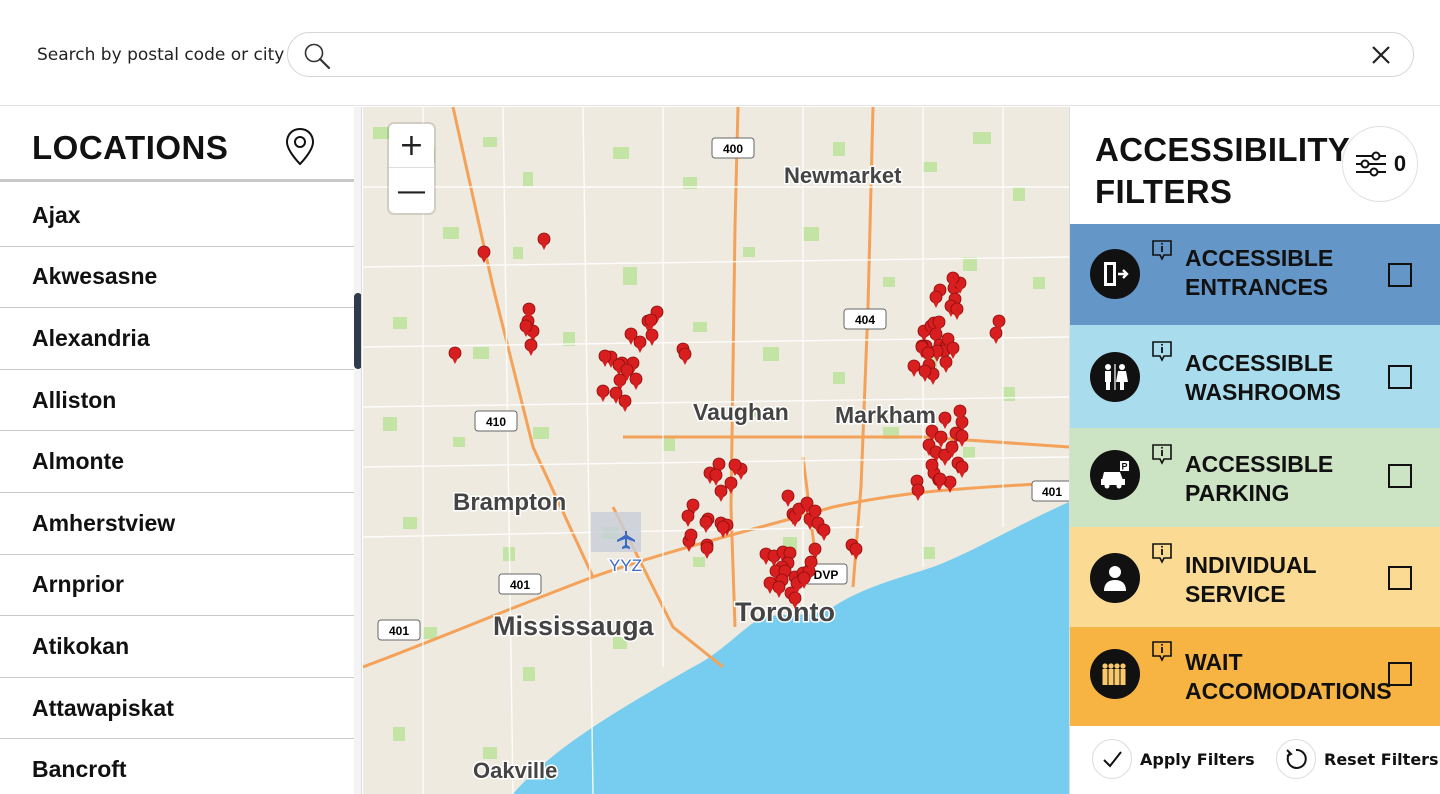 This screenshot has width=1440, height=794. Describe the element at coordinates (357, 450) in the screenshot. I see `locations-scrollbar` at that location.